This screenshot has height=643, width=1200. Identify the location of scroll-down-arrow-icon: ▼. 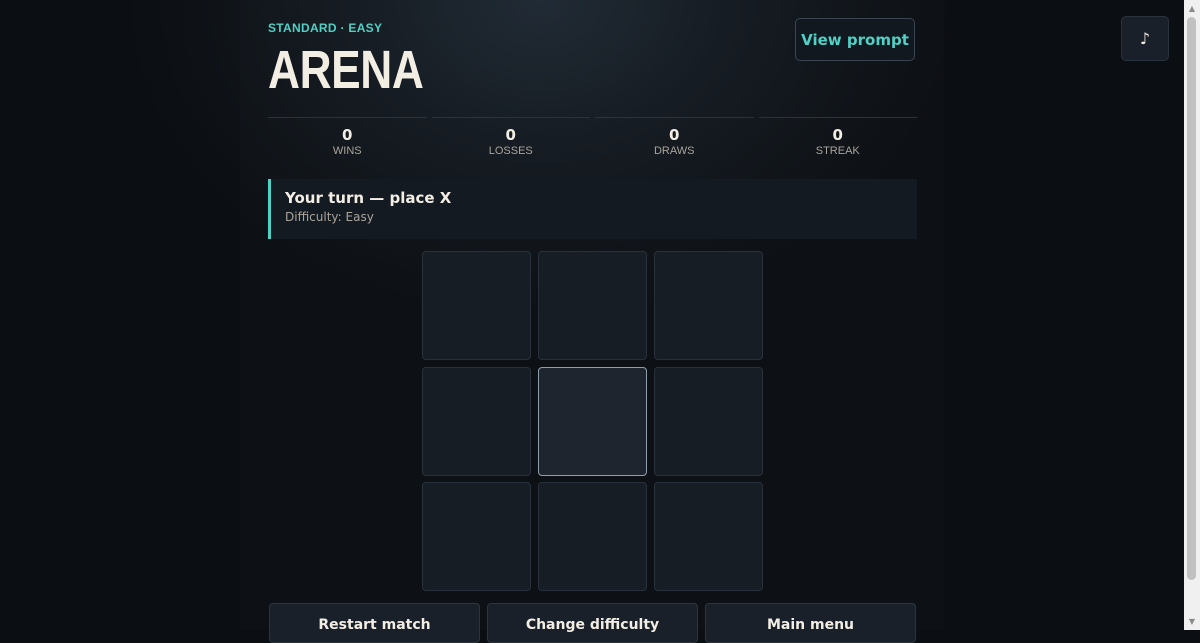
(1192, 621).